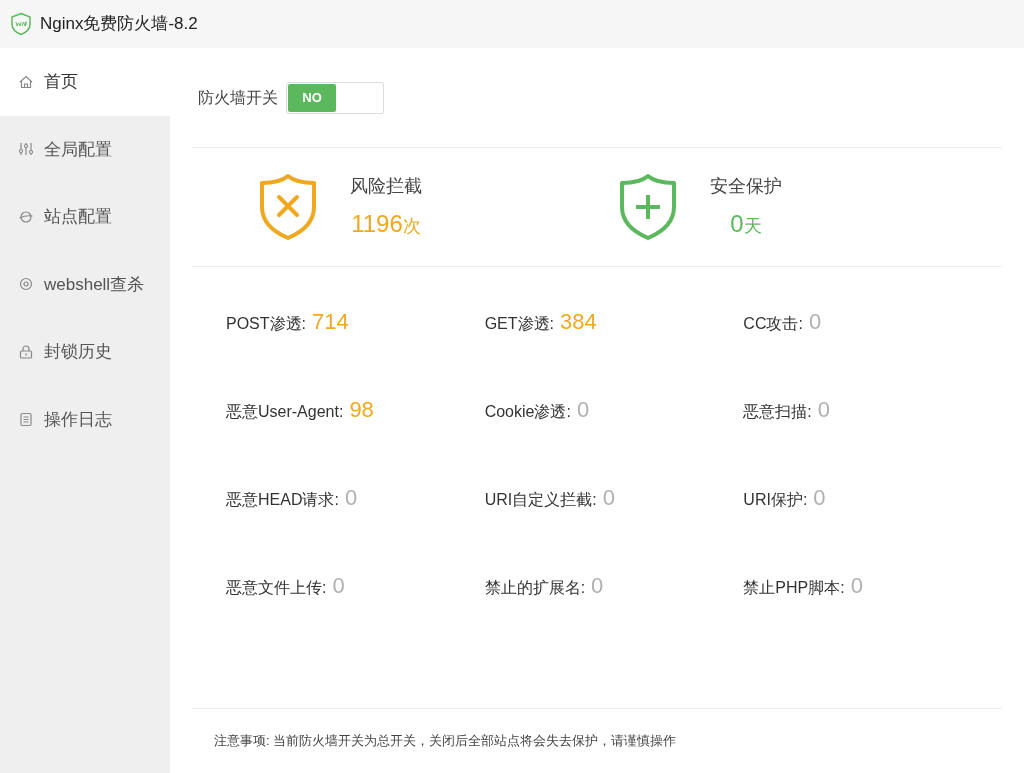 The width and height of the screenshot is (1024, 773). Describe the element at coordinates (773, 324) in the screenshot. I see `stat-label: CC攻击:` at that location.